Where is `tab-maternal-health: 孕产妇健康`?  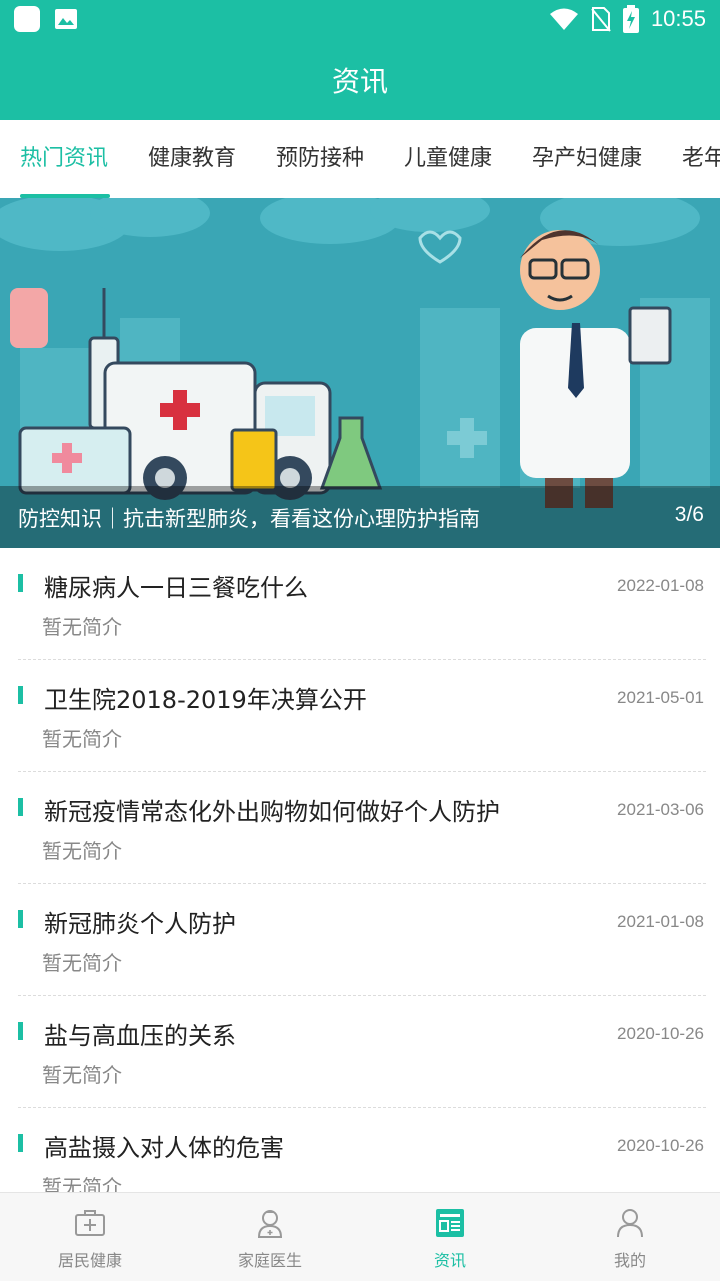
tab-maternal-health: 孕产妇健康 is located at coordinates (587, 159).